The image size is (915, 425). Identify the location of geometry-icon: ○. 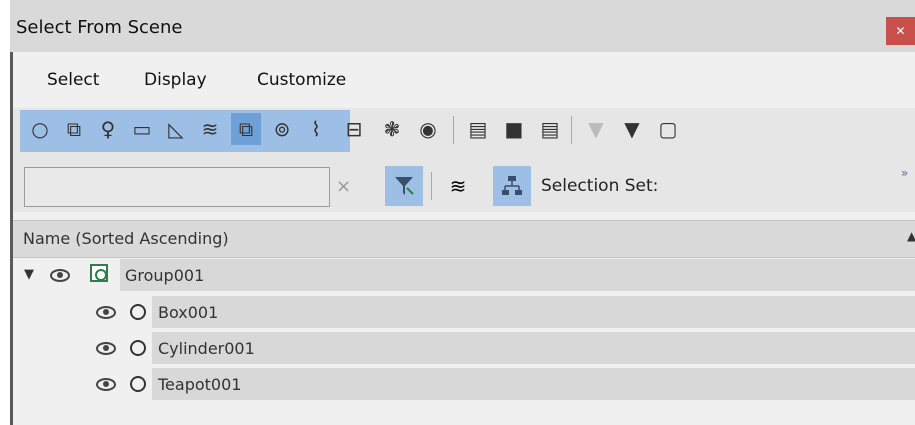
(40, 129).